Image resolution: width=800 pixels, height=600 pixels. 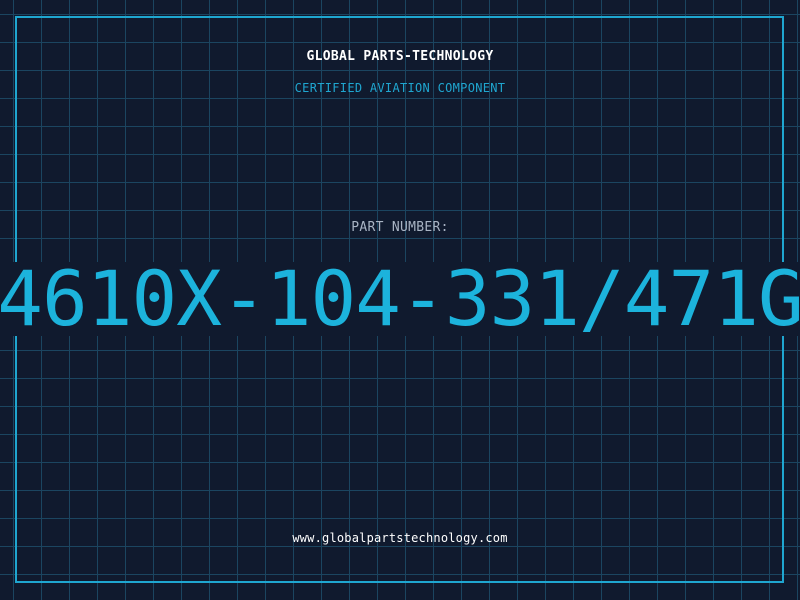 I want to click on part-number-label: PART NUMBER:, so click(x=400, y=227).